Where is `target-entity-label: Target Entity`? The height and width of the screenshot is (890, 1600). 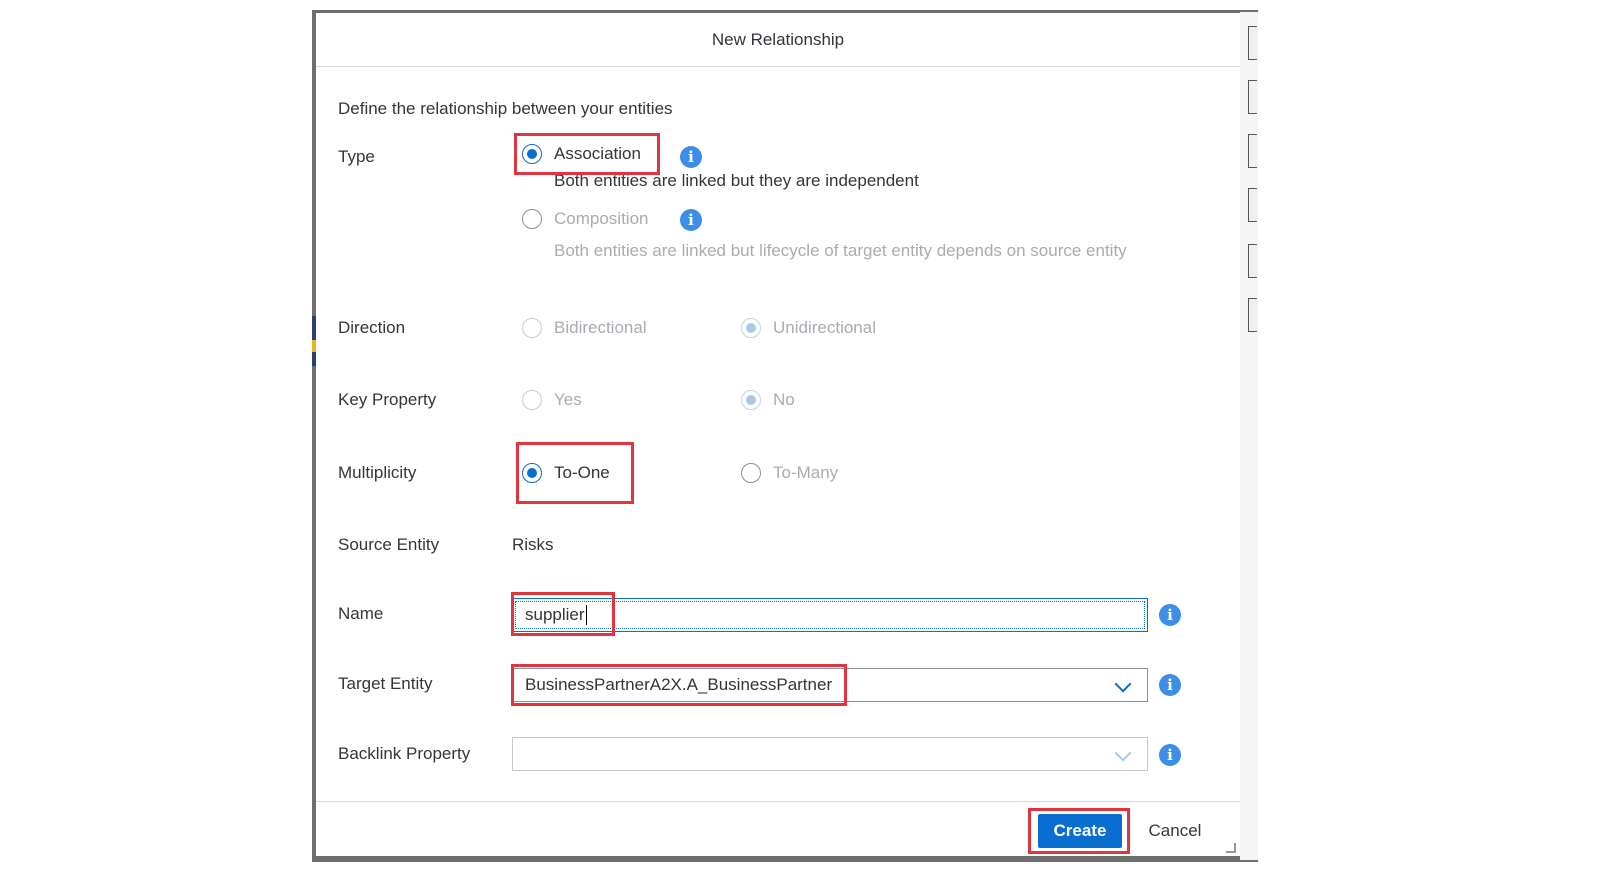 target-entity-label: Target Entity is located at coordinates (385, 683).